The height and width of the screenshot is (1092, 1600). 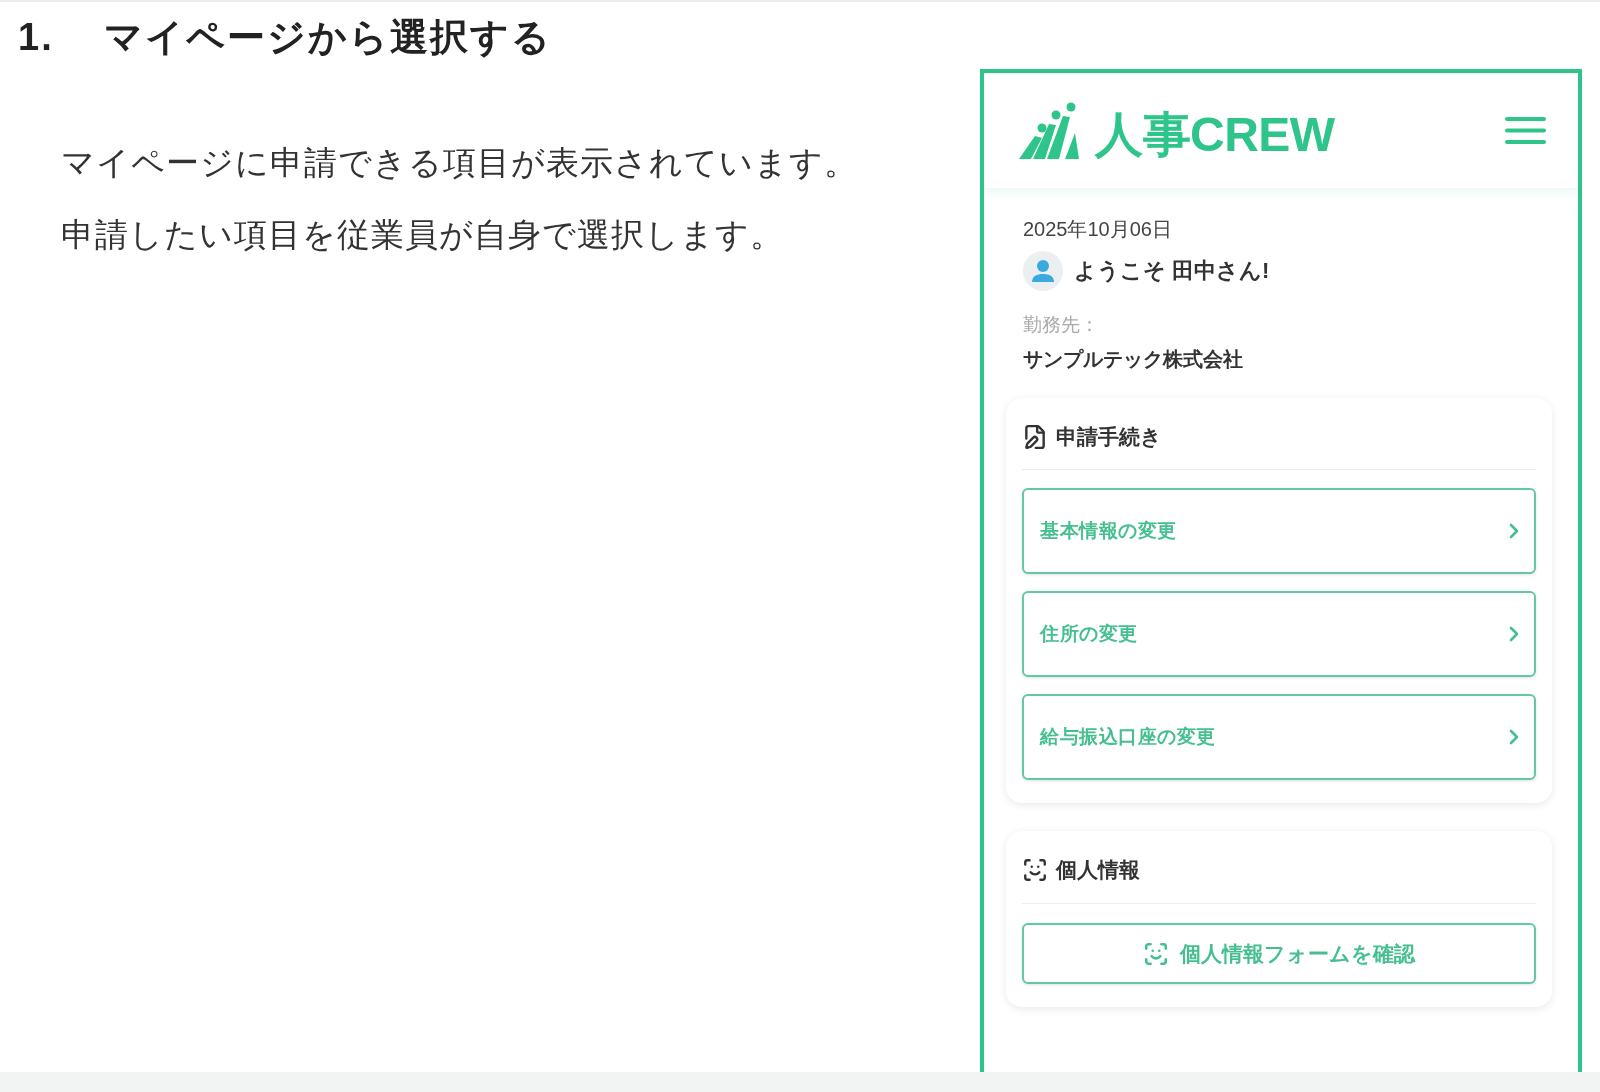 I want to click on avatar-icon, so click(x=1043, y=271).